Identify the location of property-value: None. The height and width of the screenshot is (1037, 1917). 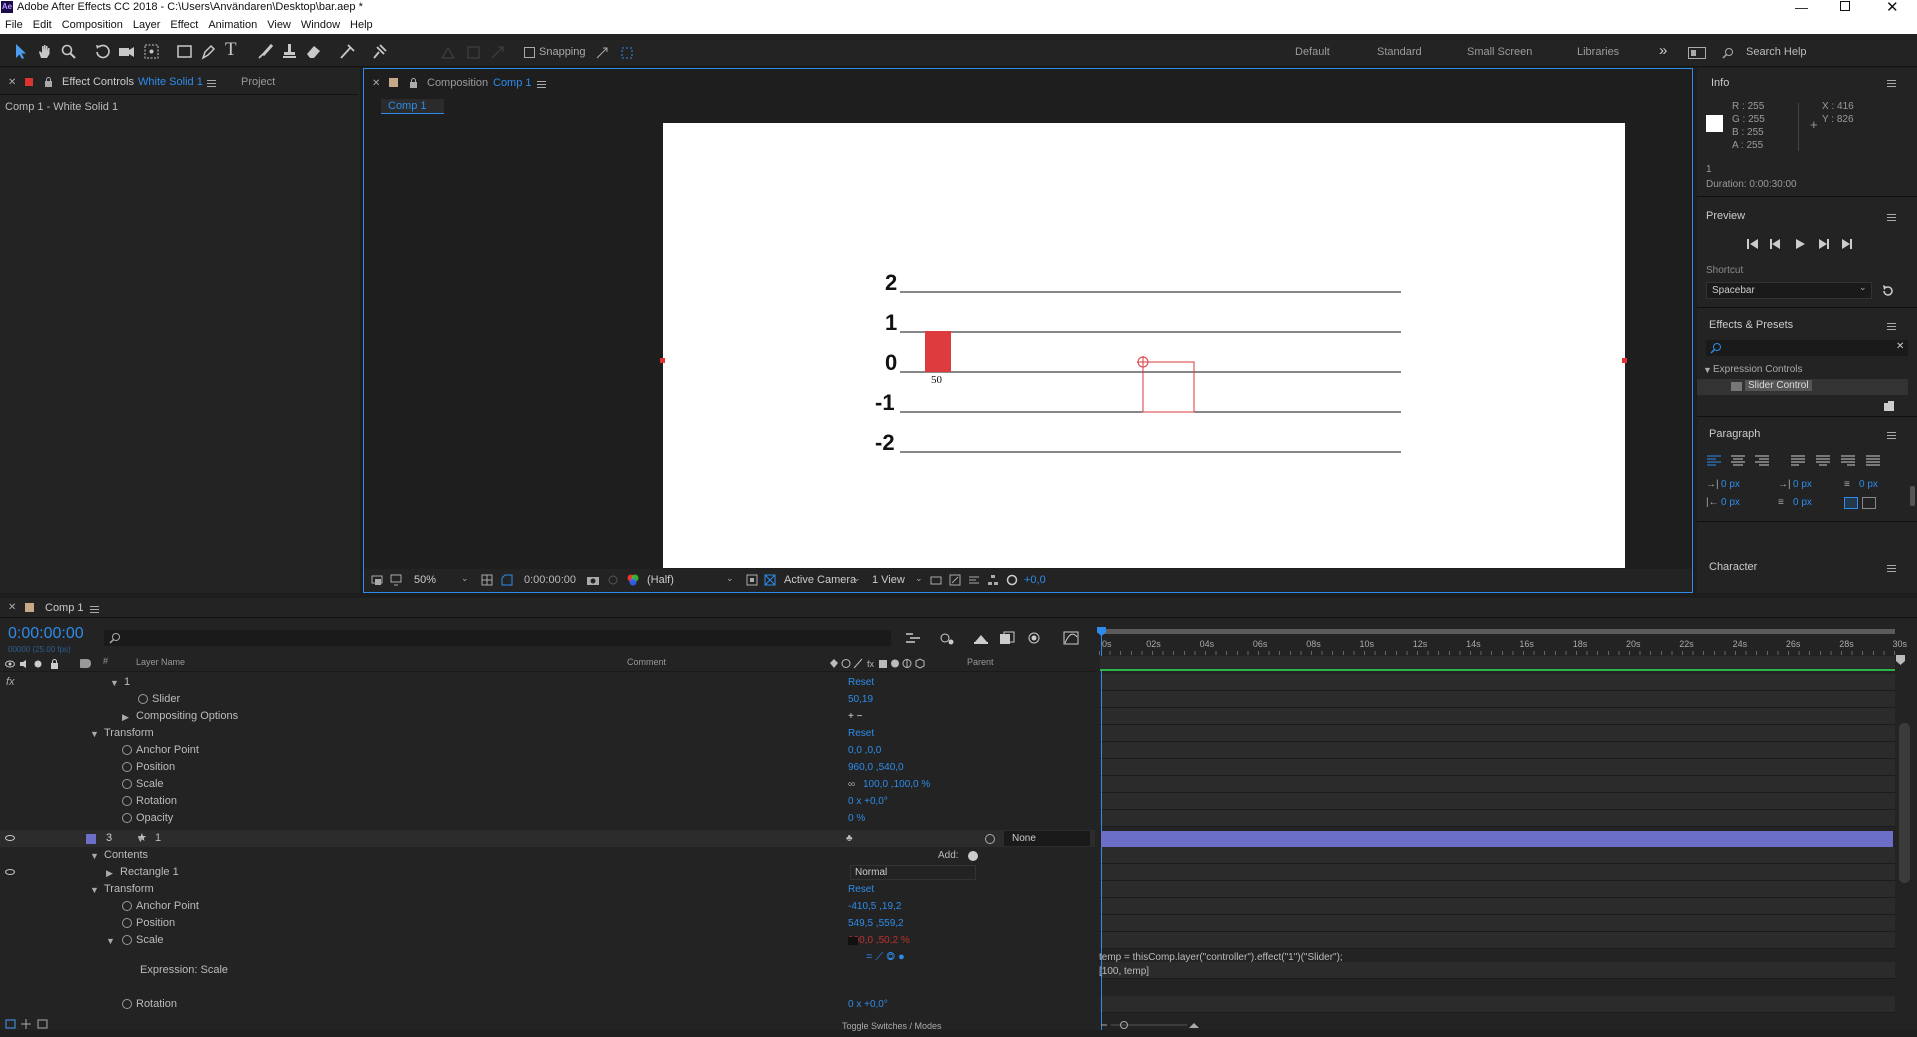
(1024, 838).